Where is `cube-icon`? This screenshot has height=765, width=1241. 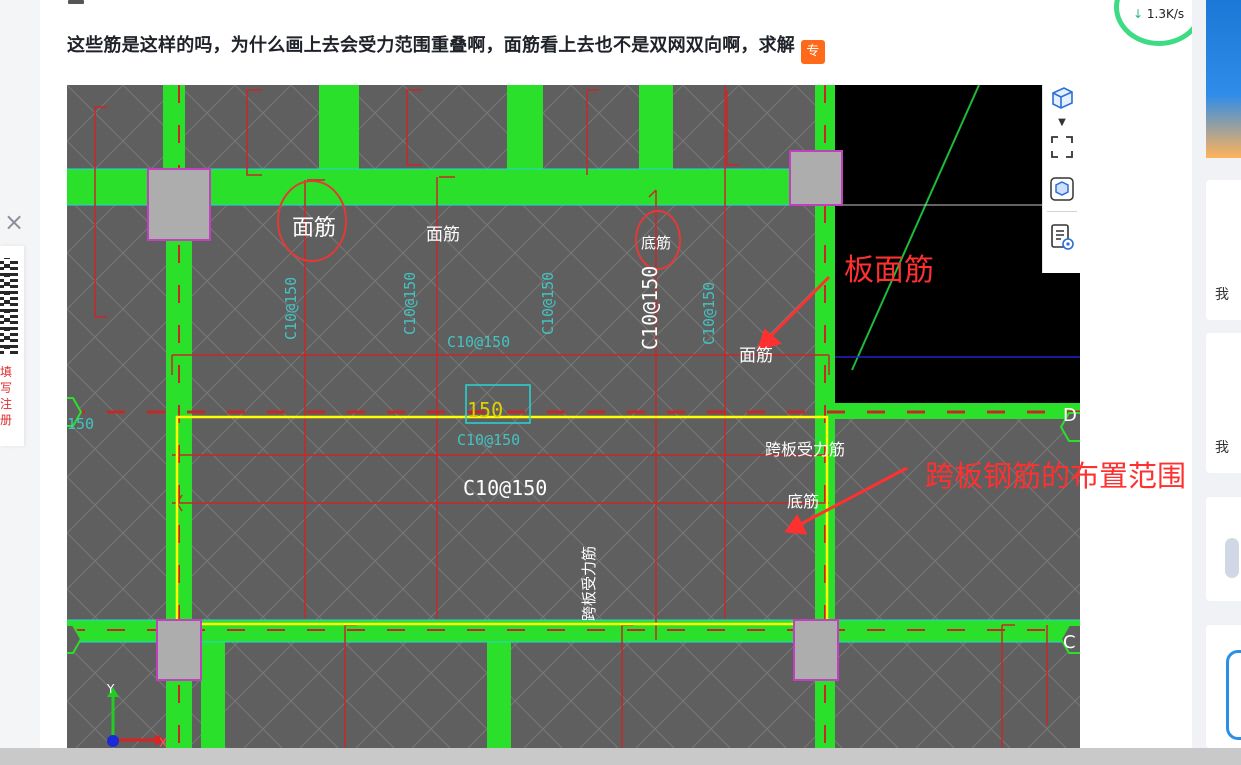
cube-icon is located at coordinates (1062, 97).